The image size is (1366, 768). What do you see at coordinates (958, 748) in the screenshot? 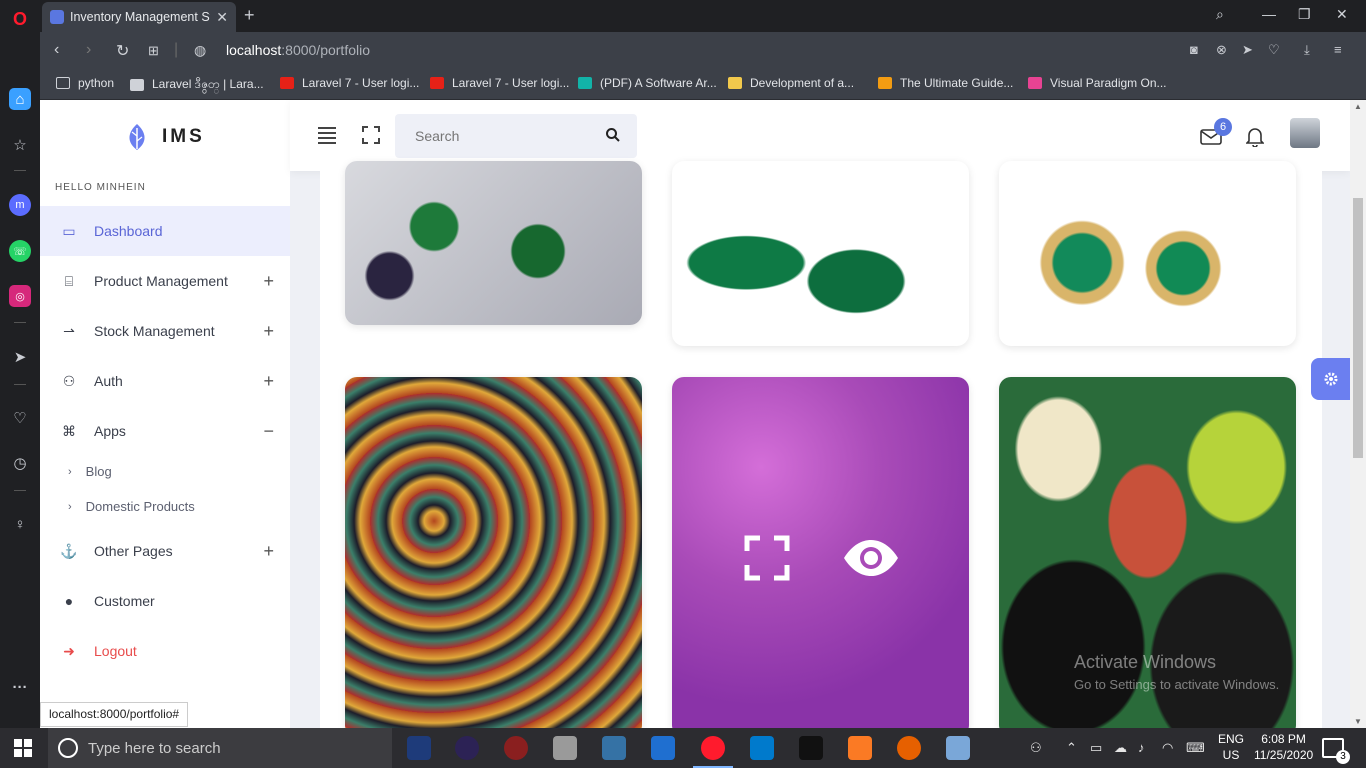
I see `paint-icon` at bounding box center [958, 748].